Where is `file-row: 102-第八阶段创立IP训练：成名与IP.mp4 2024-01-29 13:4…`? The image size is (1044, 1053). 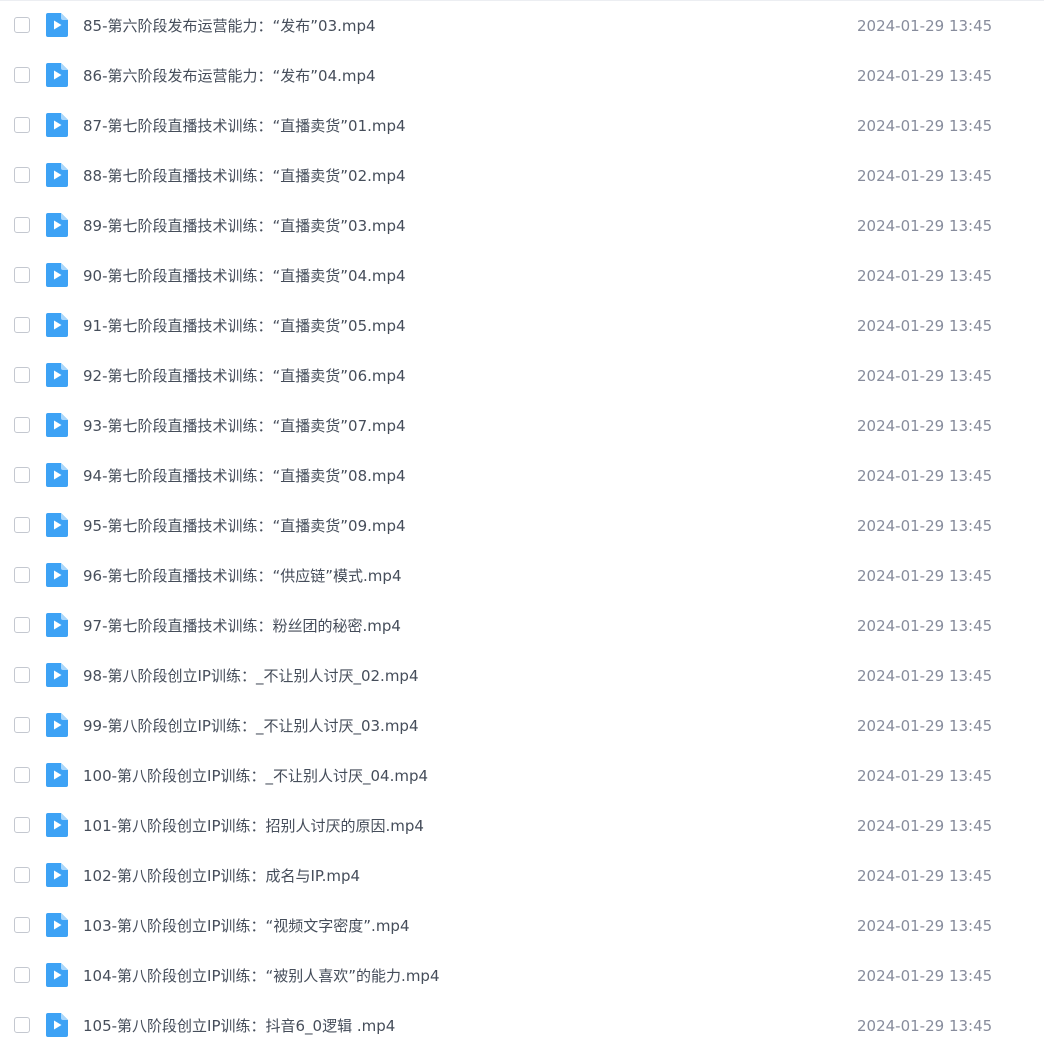
file-row: 102-第八阶段创立IP训练：成名与IP.mp4 2024-01-29 13:4… is located at coordinates (522, 876).